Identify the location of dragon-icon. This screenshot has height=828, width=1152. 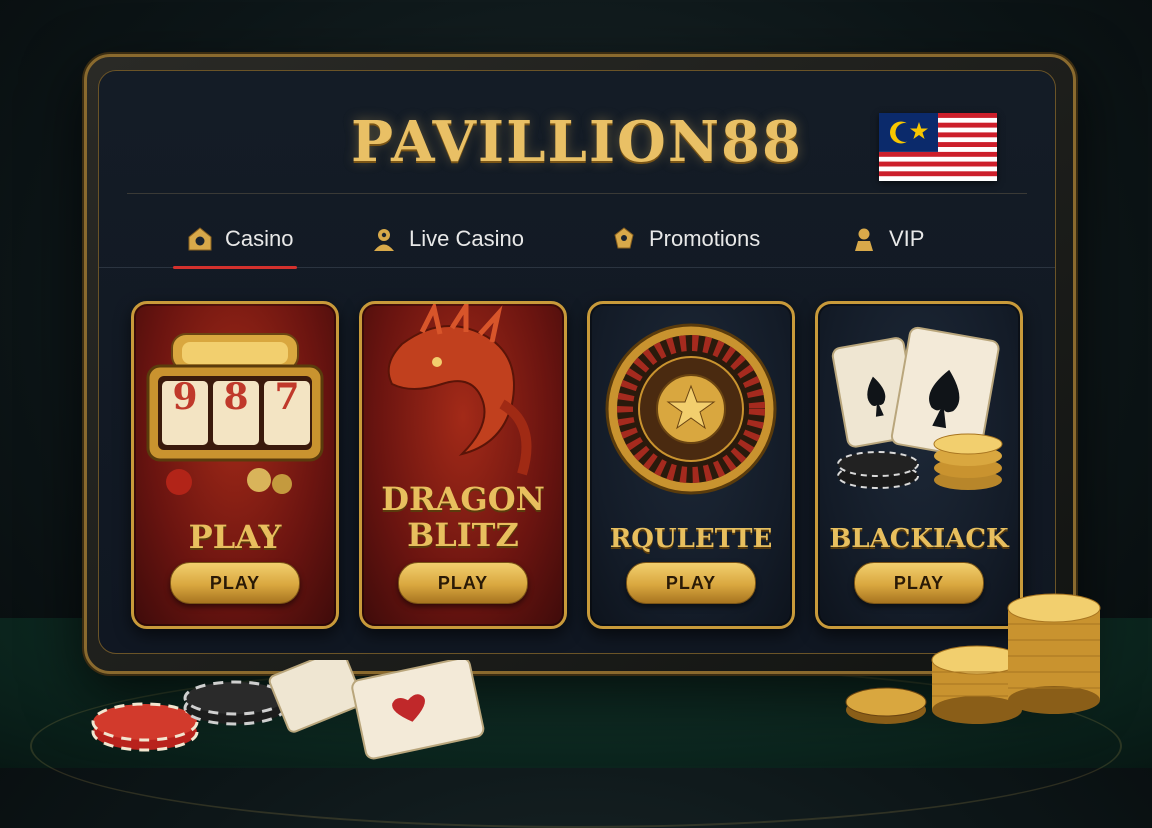
(459, 390).